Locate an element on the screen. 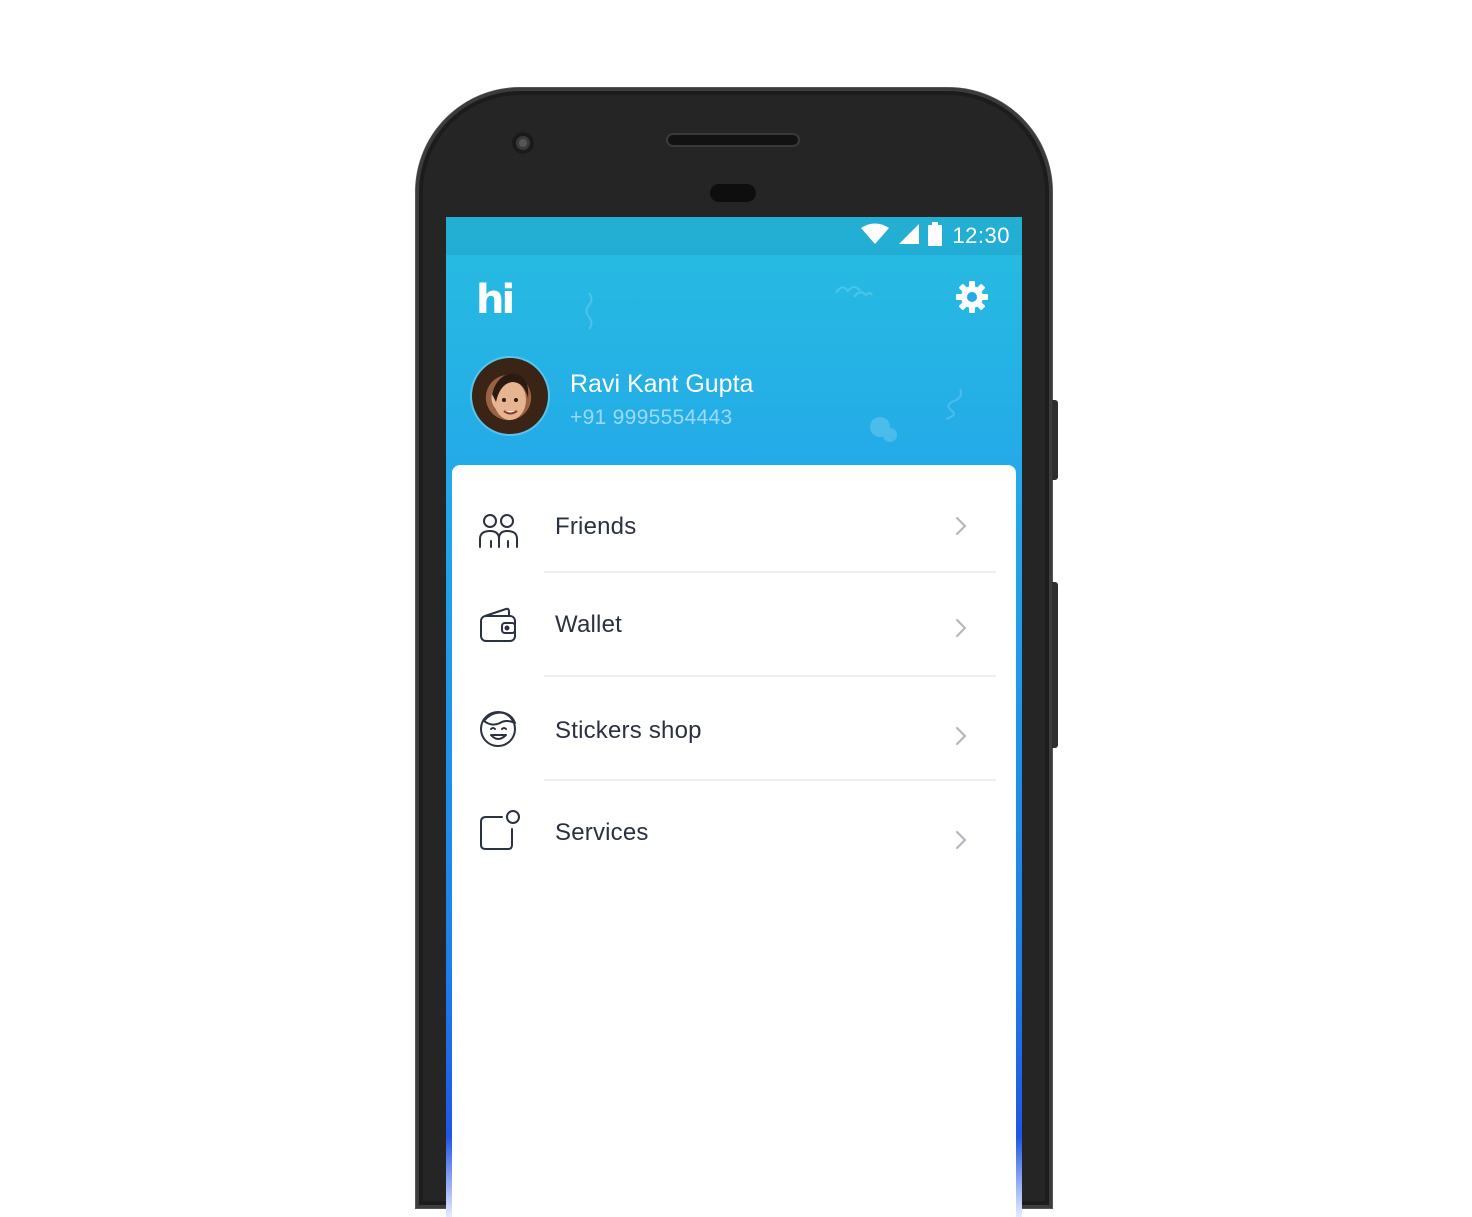 Image resolution: width=1472 pixels, height=1217 pixels. wifi-icon is located at coordinates (875, 236).